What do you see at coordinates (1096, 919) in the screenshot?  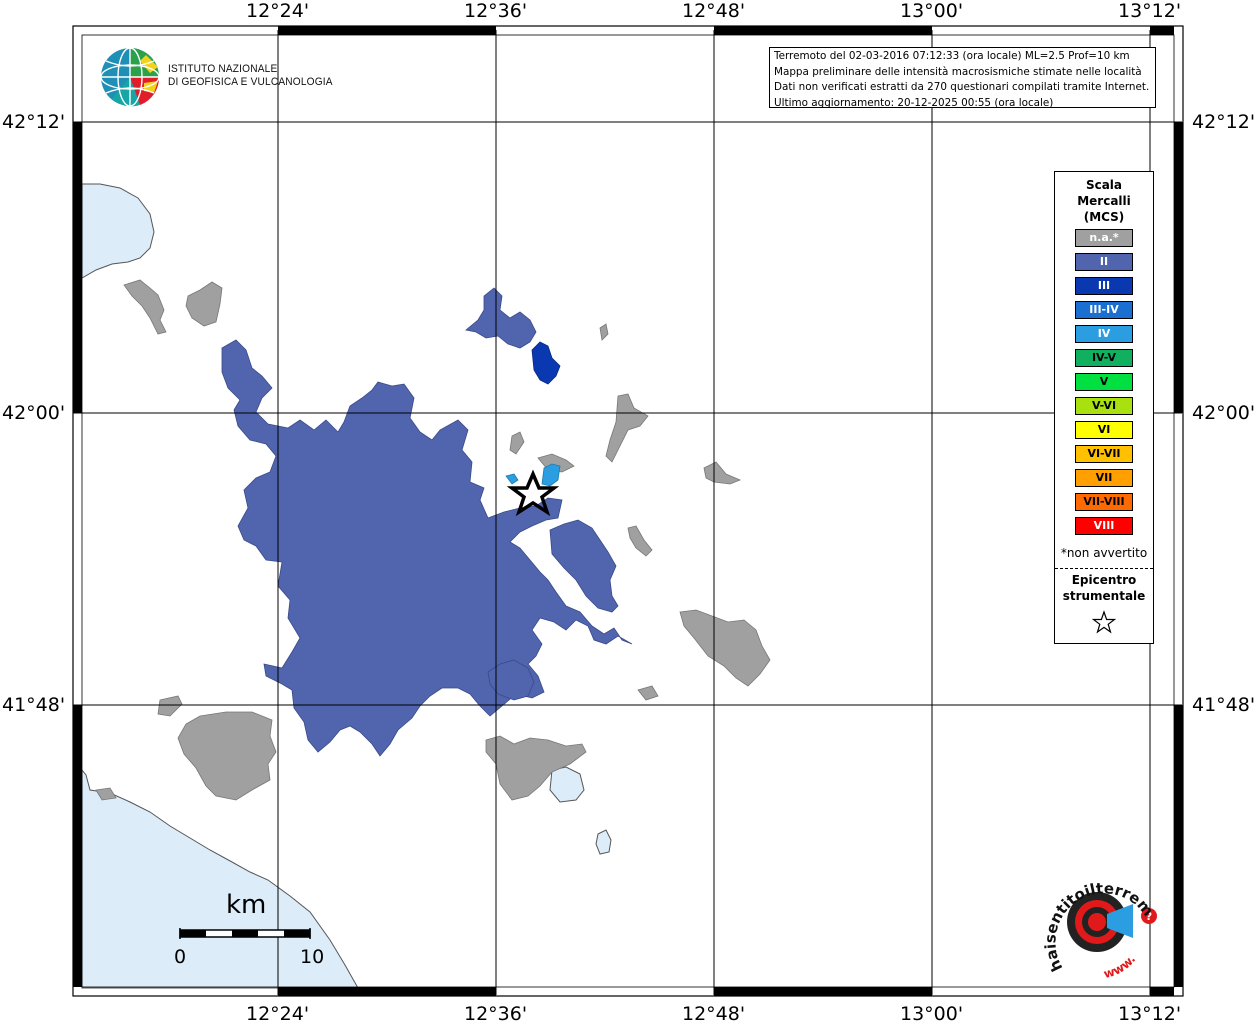 I see `haisentitoilterremoto-badge-icon: ? haisentitoilterremoto.it www.` at bounding box center [1096, 919].